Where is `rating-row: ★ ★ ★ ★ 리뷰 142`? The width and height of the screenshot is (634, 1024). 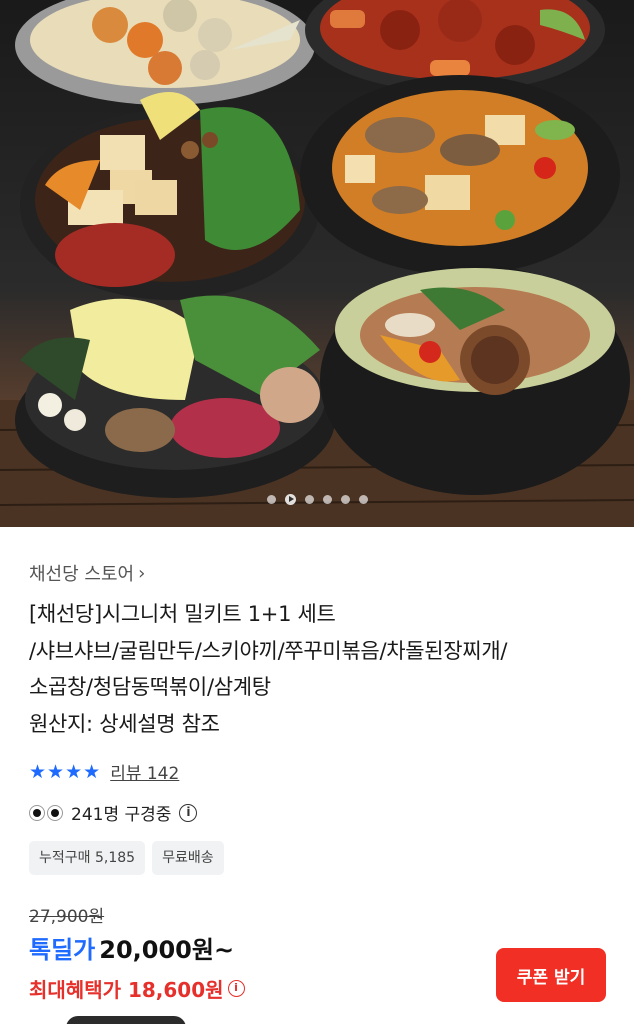
rating-row: ★ ★ ★ ★ 리뷰 142 is located at coordinates (104, 772).